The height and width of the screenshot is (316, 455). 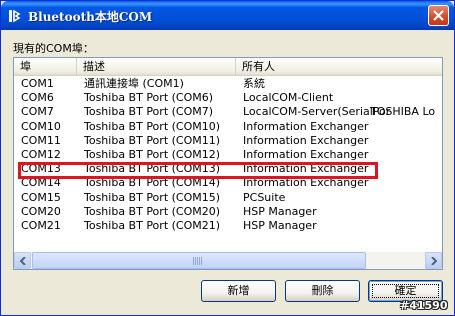 I want to click on port-cell: COM10, so click(x=41, y=126).